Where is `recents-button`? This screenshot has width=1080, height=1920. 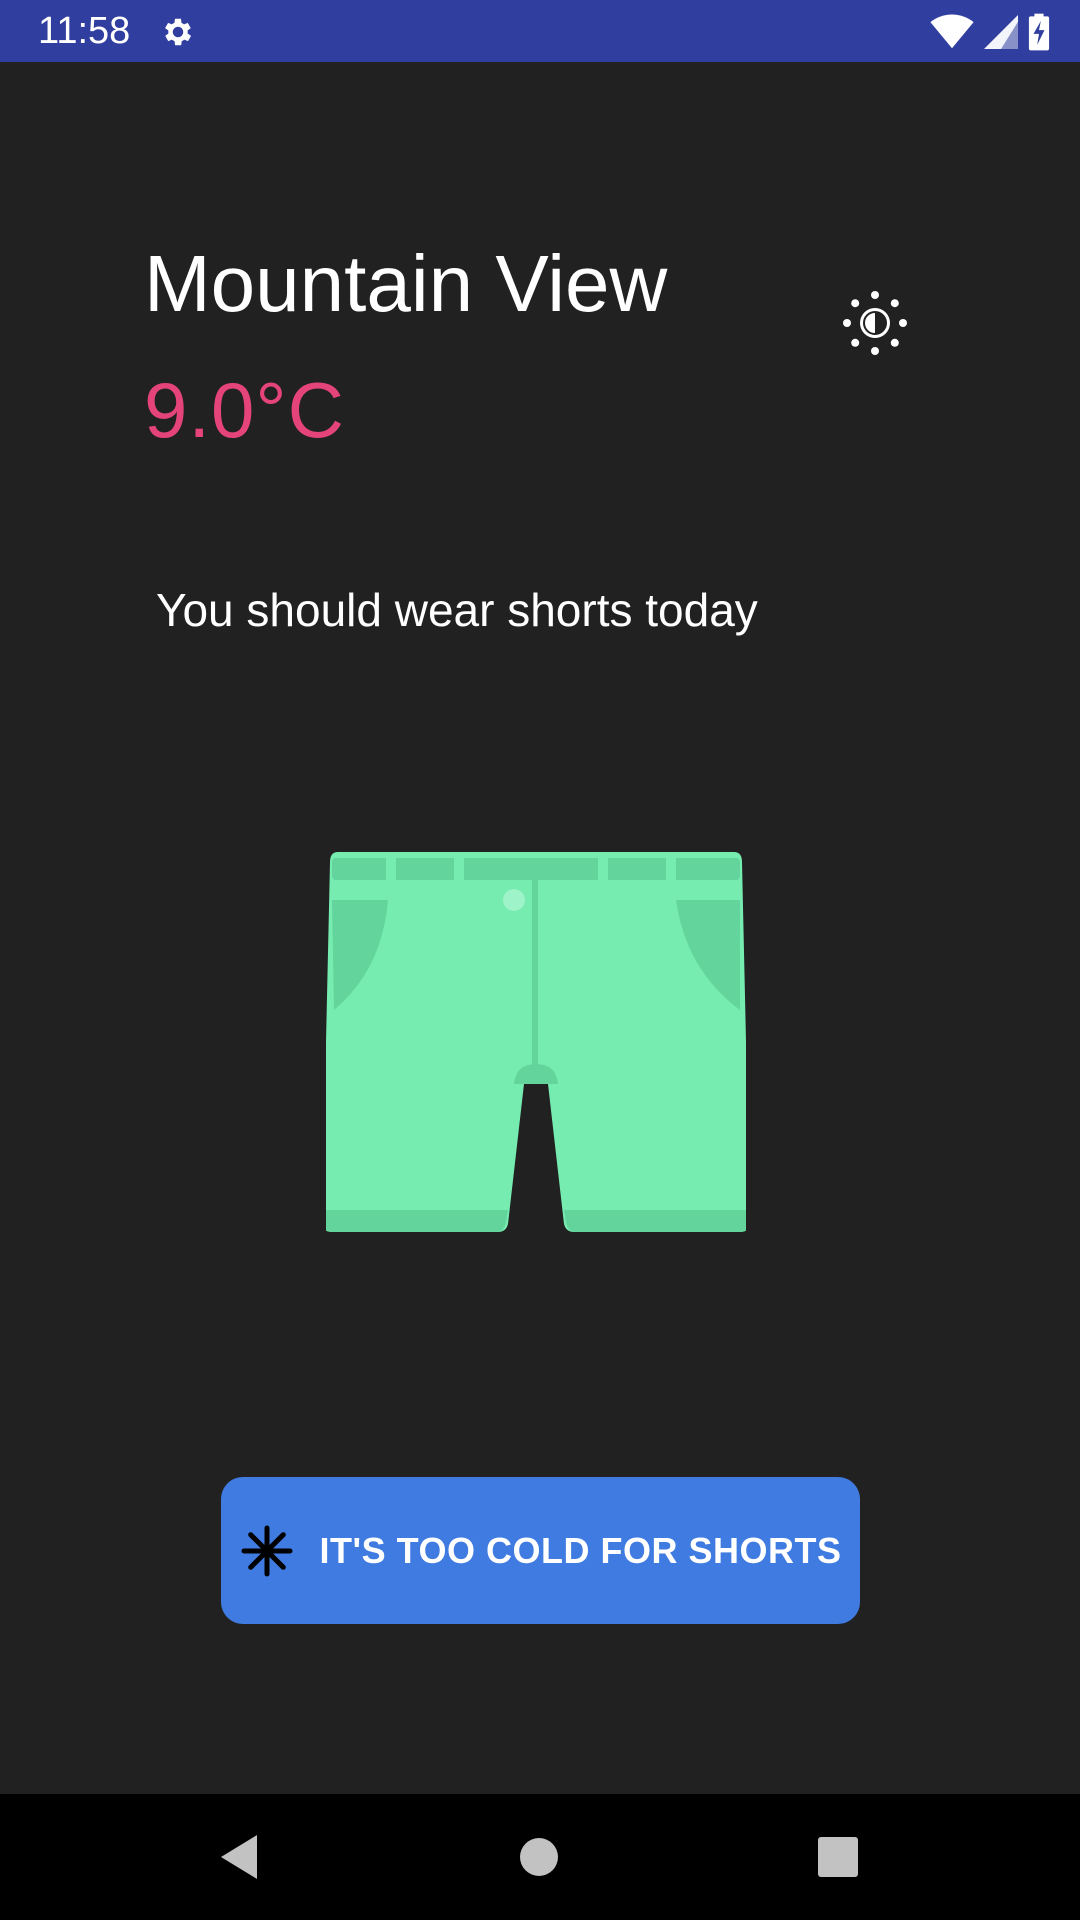
recents-button is located at coordinates (838, 1857).